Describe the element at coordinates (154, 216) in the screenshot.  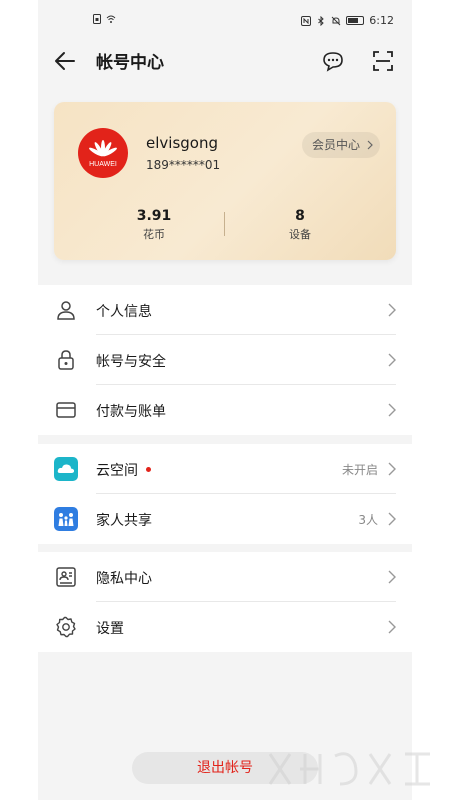
I see `stat-value: 3.91` at that location.